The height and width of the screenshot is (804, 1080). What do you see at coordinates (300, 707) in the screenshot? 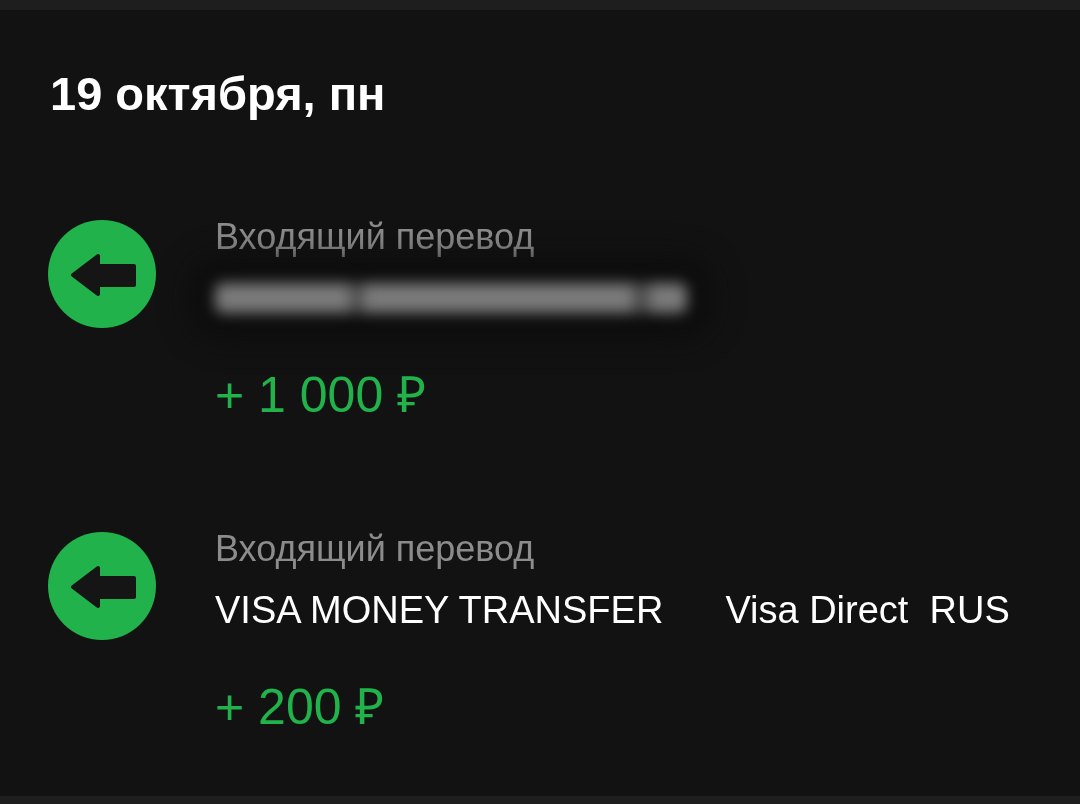
I see `transaction-amount: + 200 ₽` at bounding box center [300, 707].